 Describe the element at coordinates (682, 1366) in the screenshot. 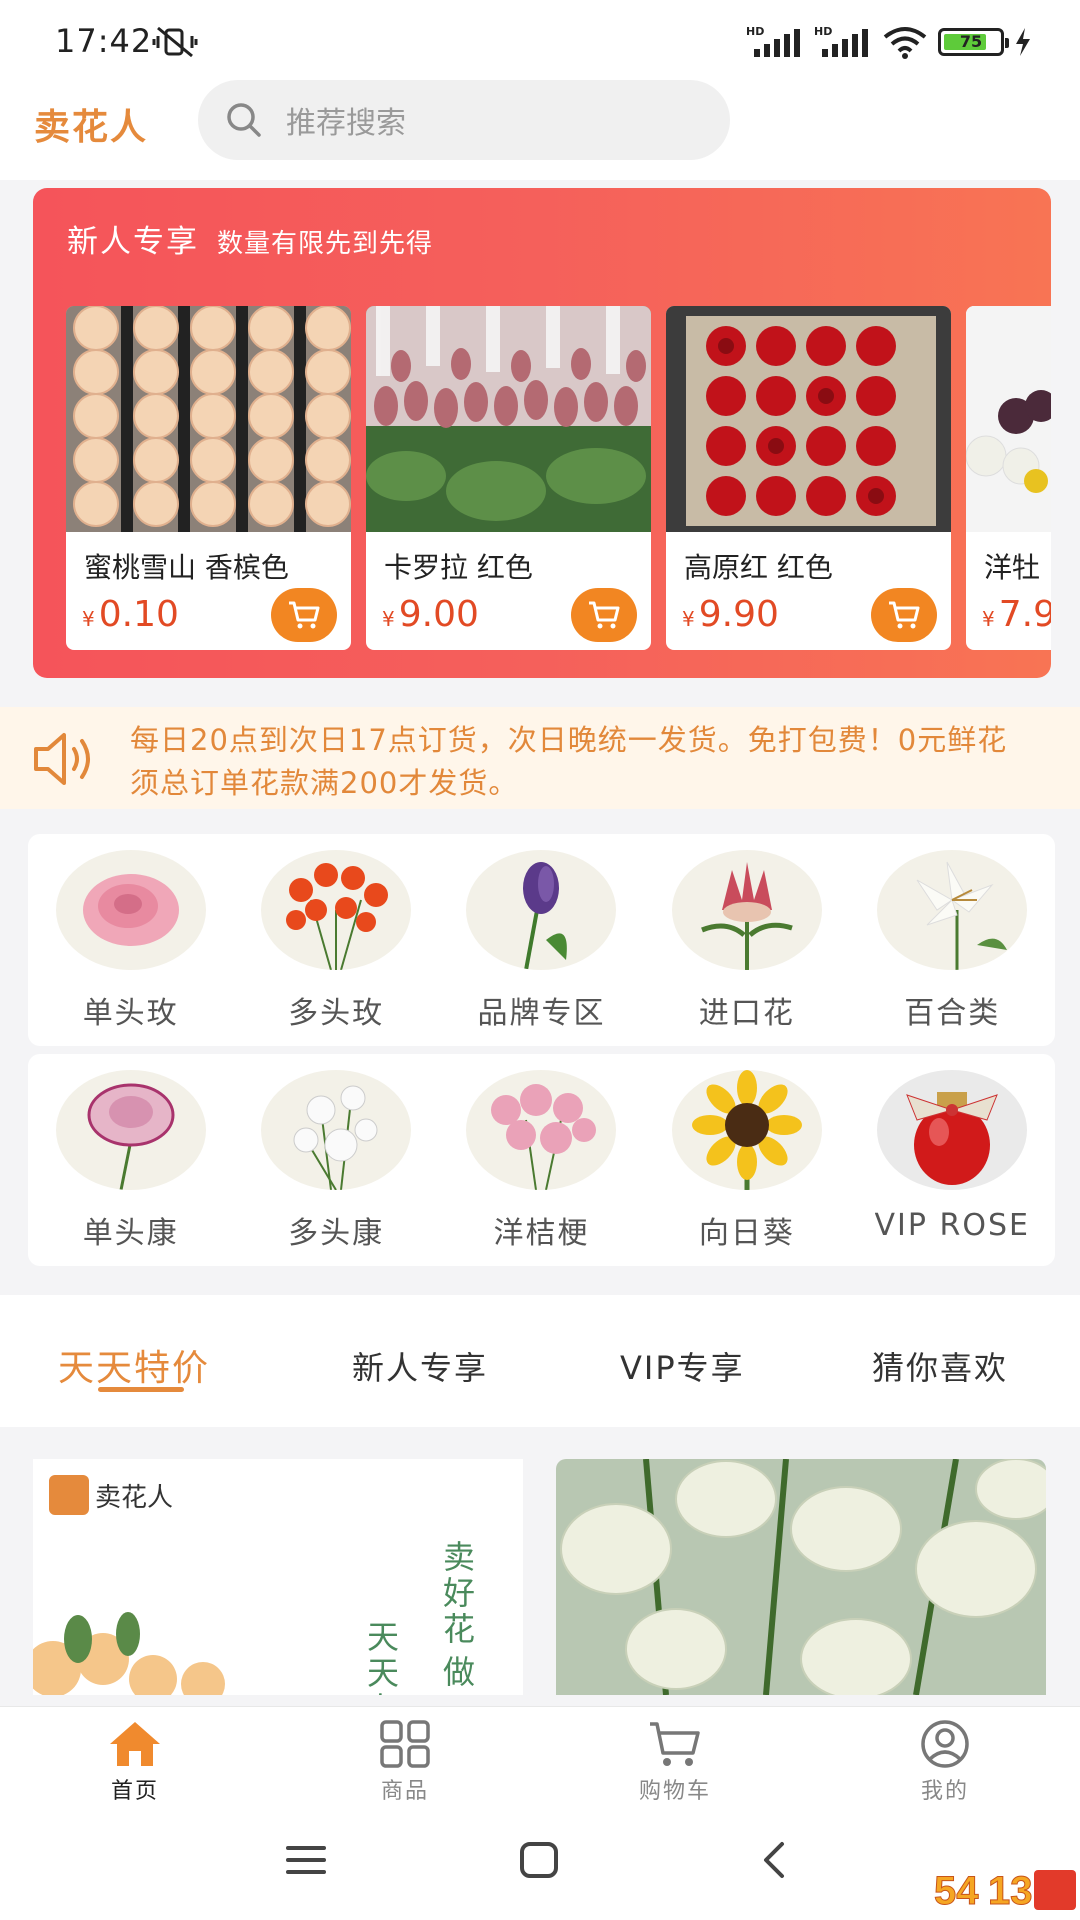

I see `tab-vip: VIP专享` at that location.